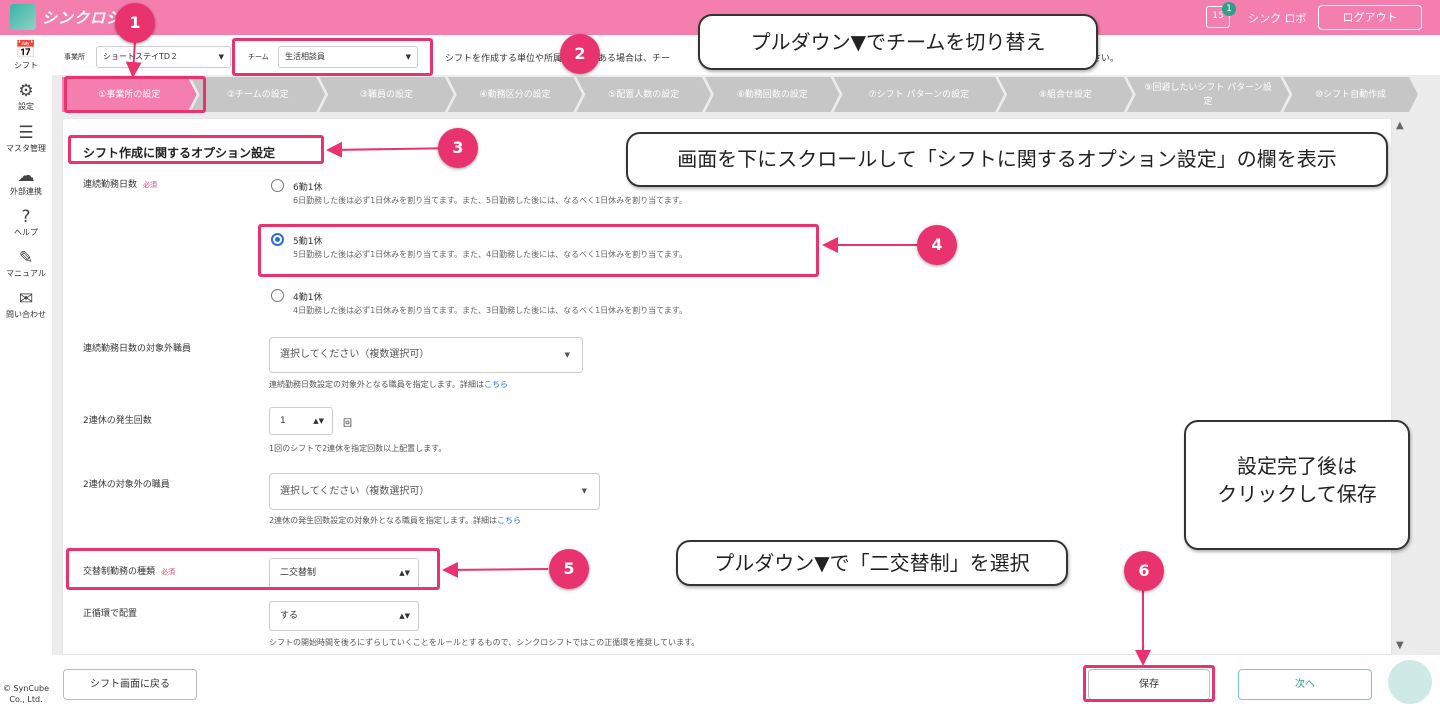  What do you see at coordinates (135, 23) in the screenshot?
I see `step-number-badge: 1` at bounding box center [135, 23].